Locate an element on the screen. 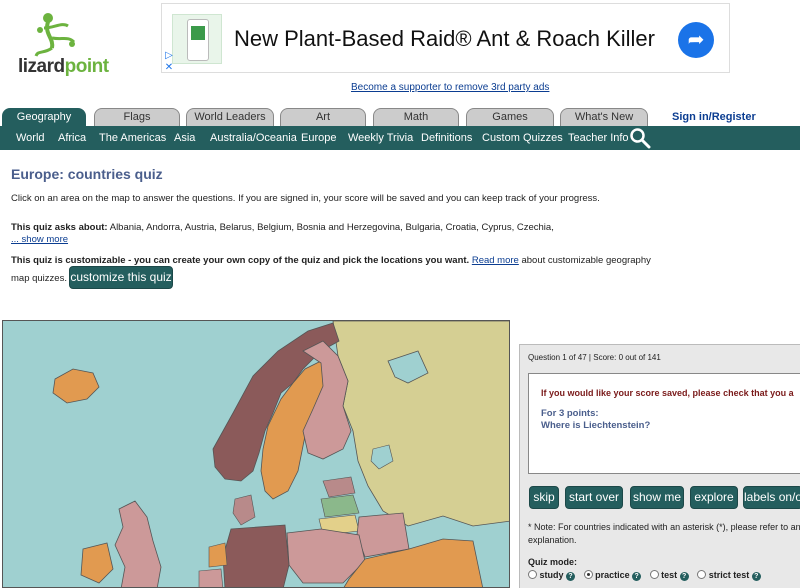  skip-button: skip is located at coordinates (544, 497).